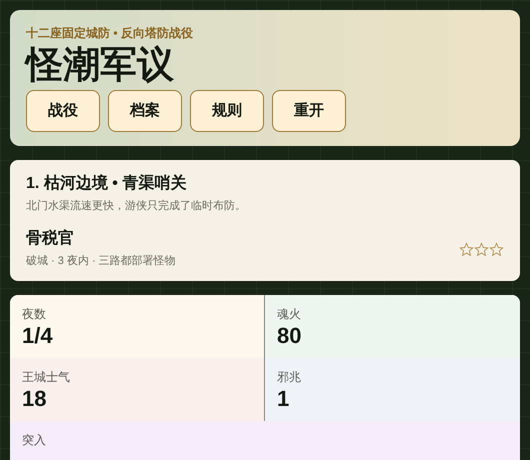 The height and width of the screenshot is (460, 530). Describe the element at coordinates (227, 111) in the screenshot. I see `menu-button: 规则` at that location.